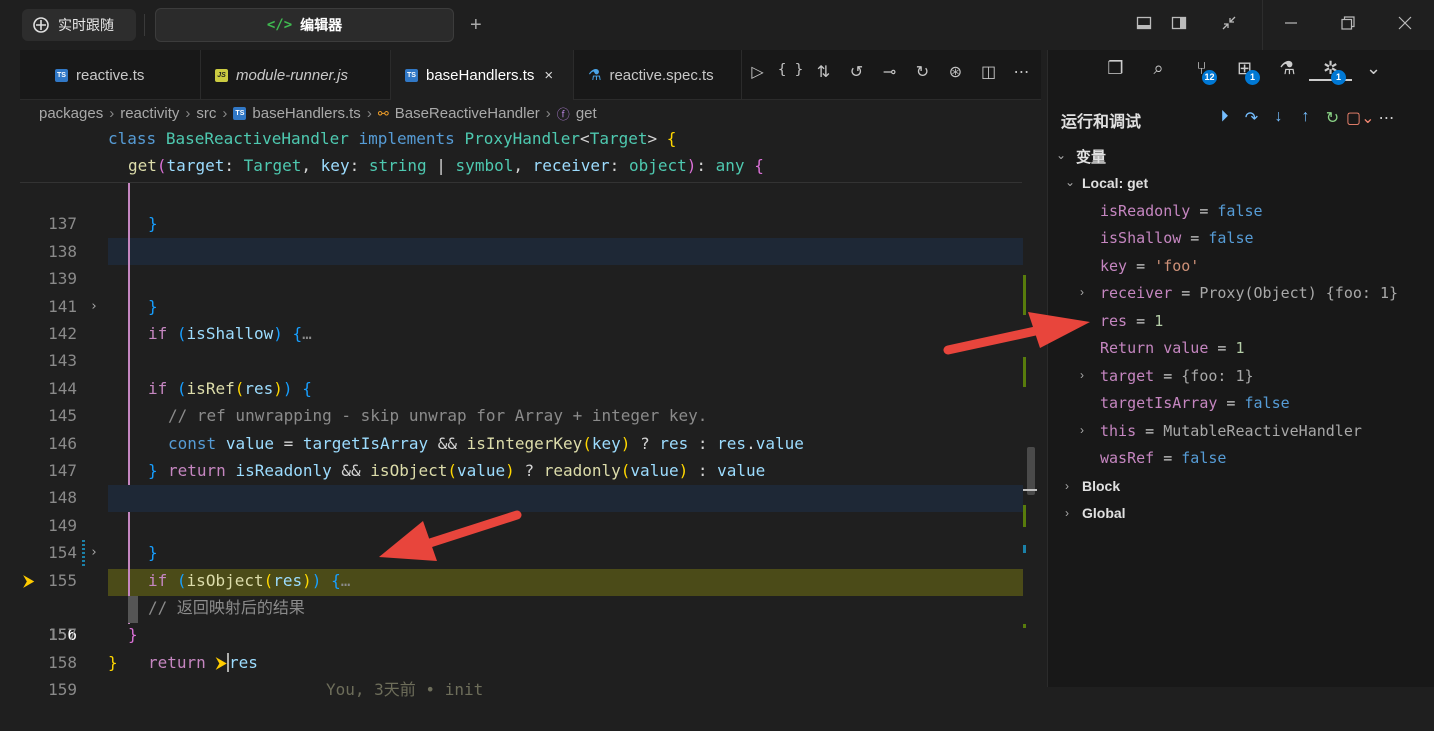 The width and height of the screenshot is (1434, 731). I want to click on editor-scrollbar, so click(1030, 407).